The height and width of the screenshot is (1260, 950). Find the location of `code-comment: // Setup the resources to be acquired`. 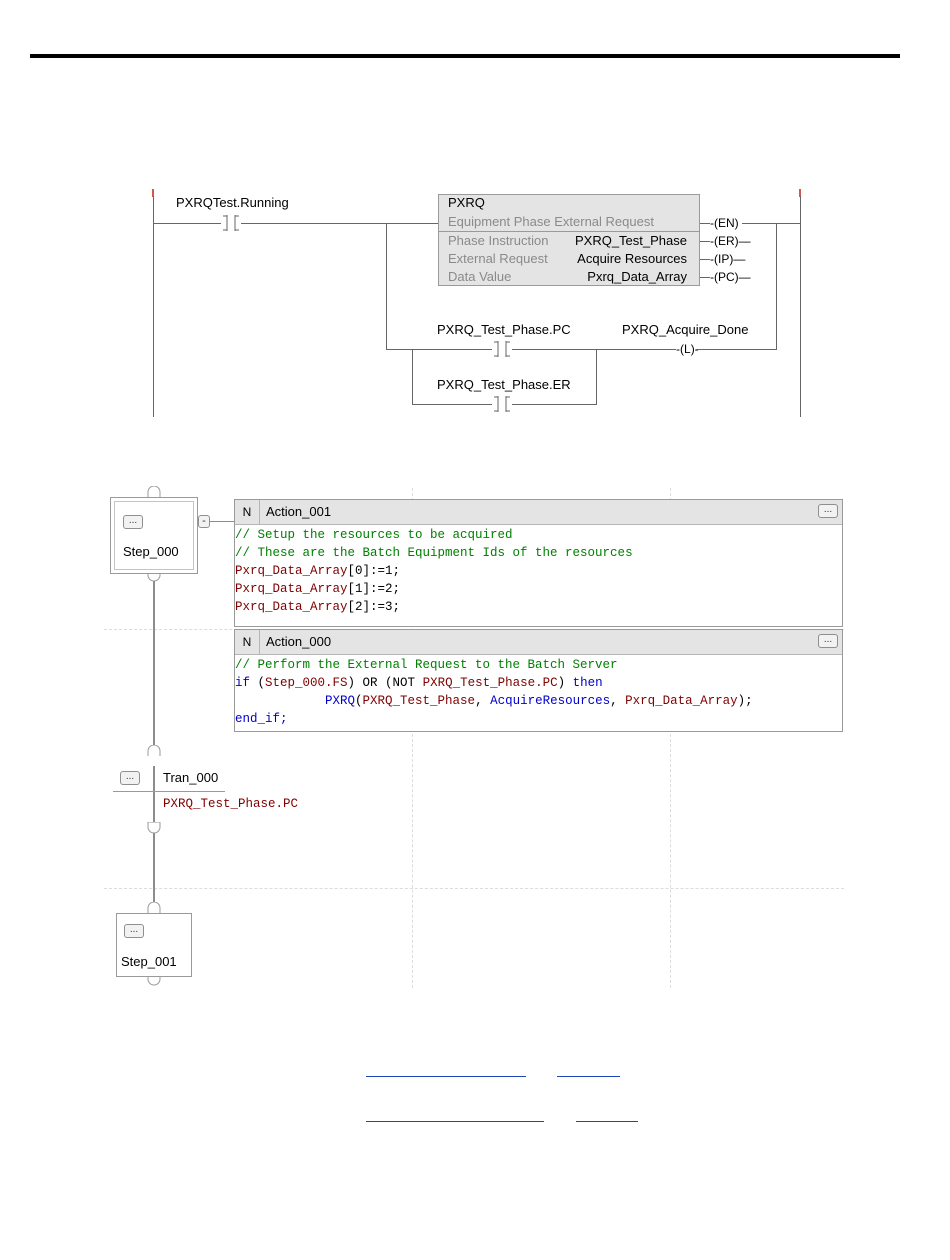

code-comment: // Setup the resources to be acquired is located at coordinates (374, 535).